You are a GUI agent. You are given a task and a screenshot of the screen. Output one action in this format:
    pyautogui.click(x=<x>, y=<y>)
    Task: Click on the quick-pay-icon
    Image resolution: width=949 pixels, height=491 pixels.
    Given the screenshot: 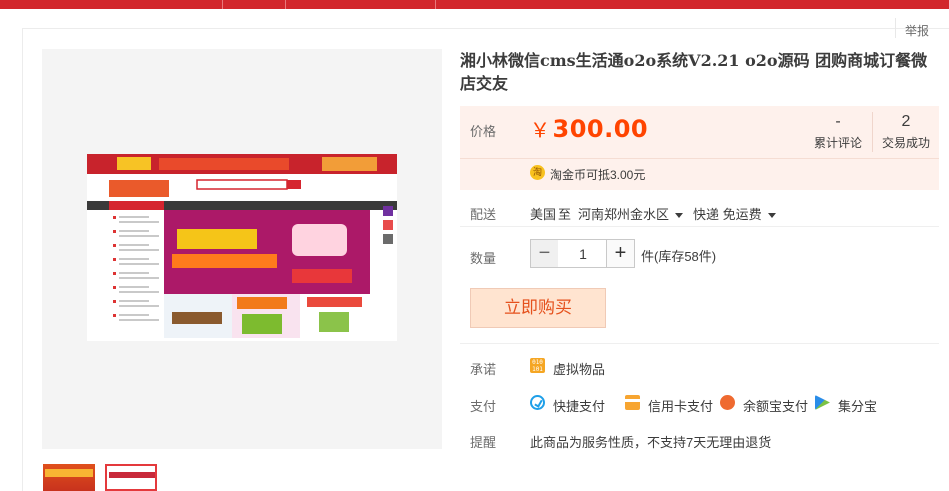 What is the action you would take?
    pyautogui.click(x=537, y=402)
    